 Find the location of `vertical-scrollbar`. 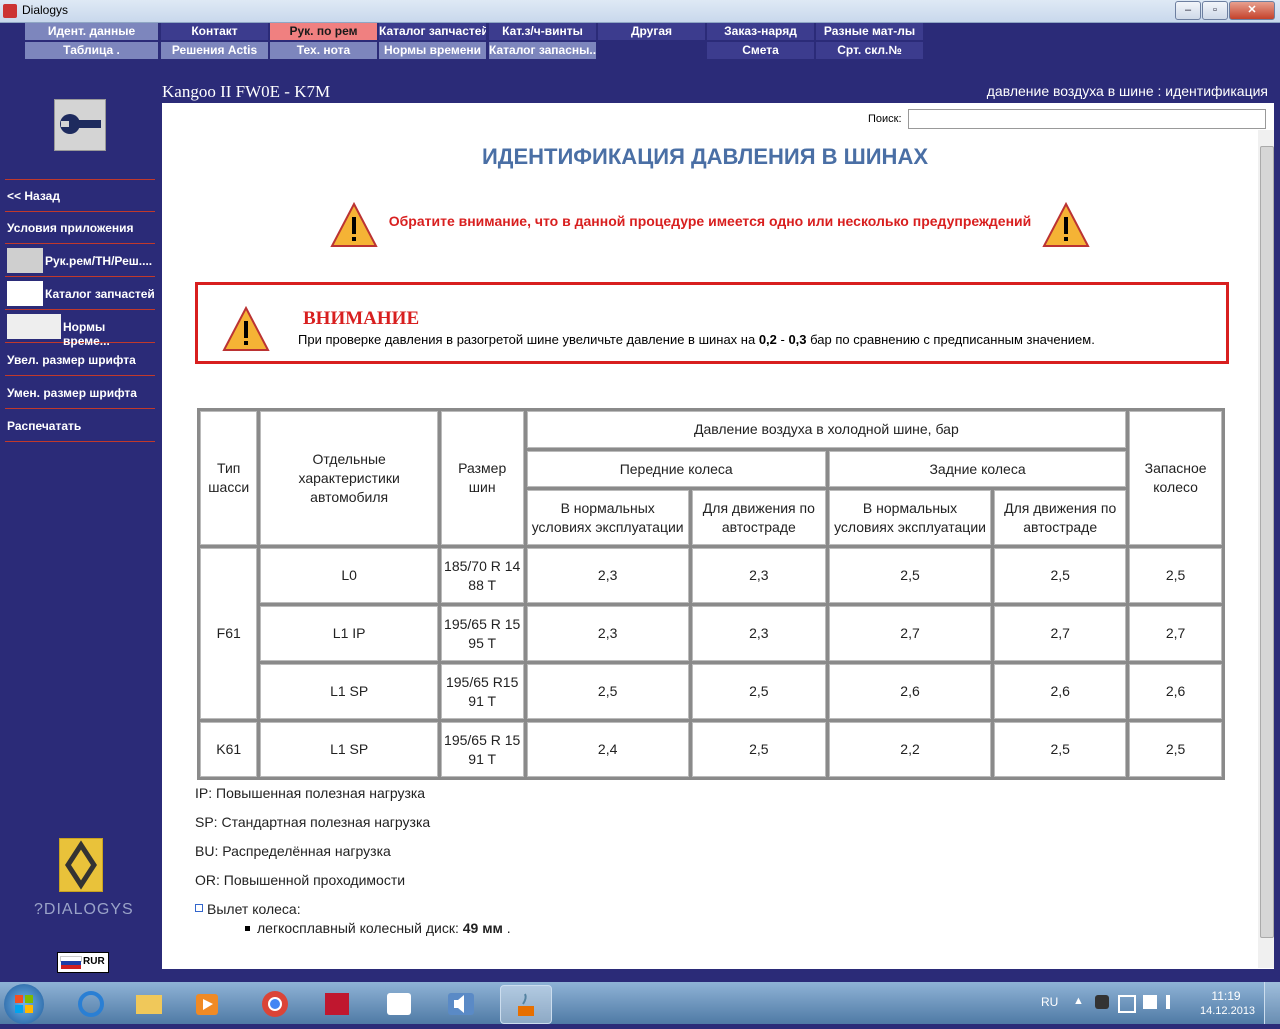

vertical-scrollbar is located at coordinates (1266, 549).